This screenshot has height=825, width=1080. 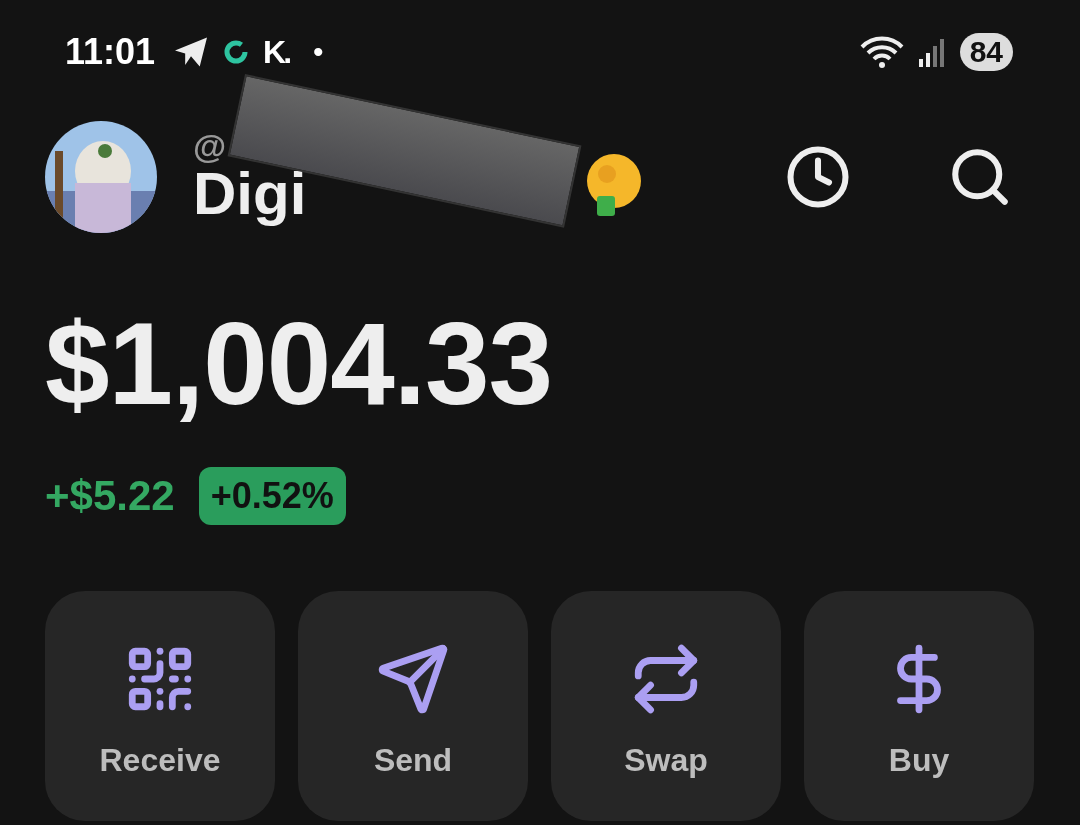 I want to click on balance-change: +$5.22, so click(x=110, y=496).